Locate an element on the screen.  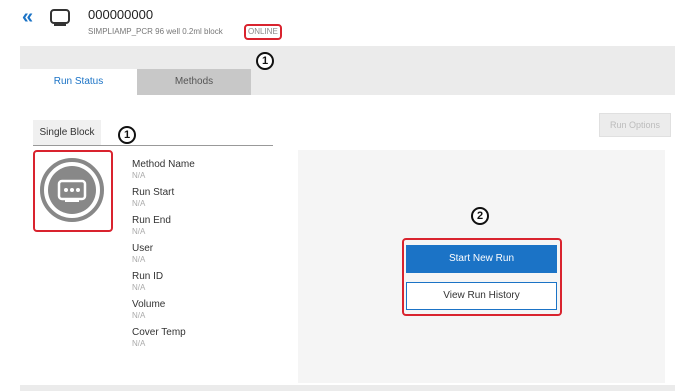
double-chevron-left-icon: « is located at coordinates (27, 17).